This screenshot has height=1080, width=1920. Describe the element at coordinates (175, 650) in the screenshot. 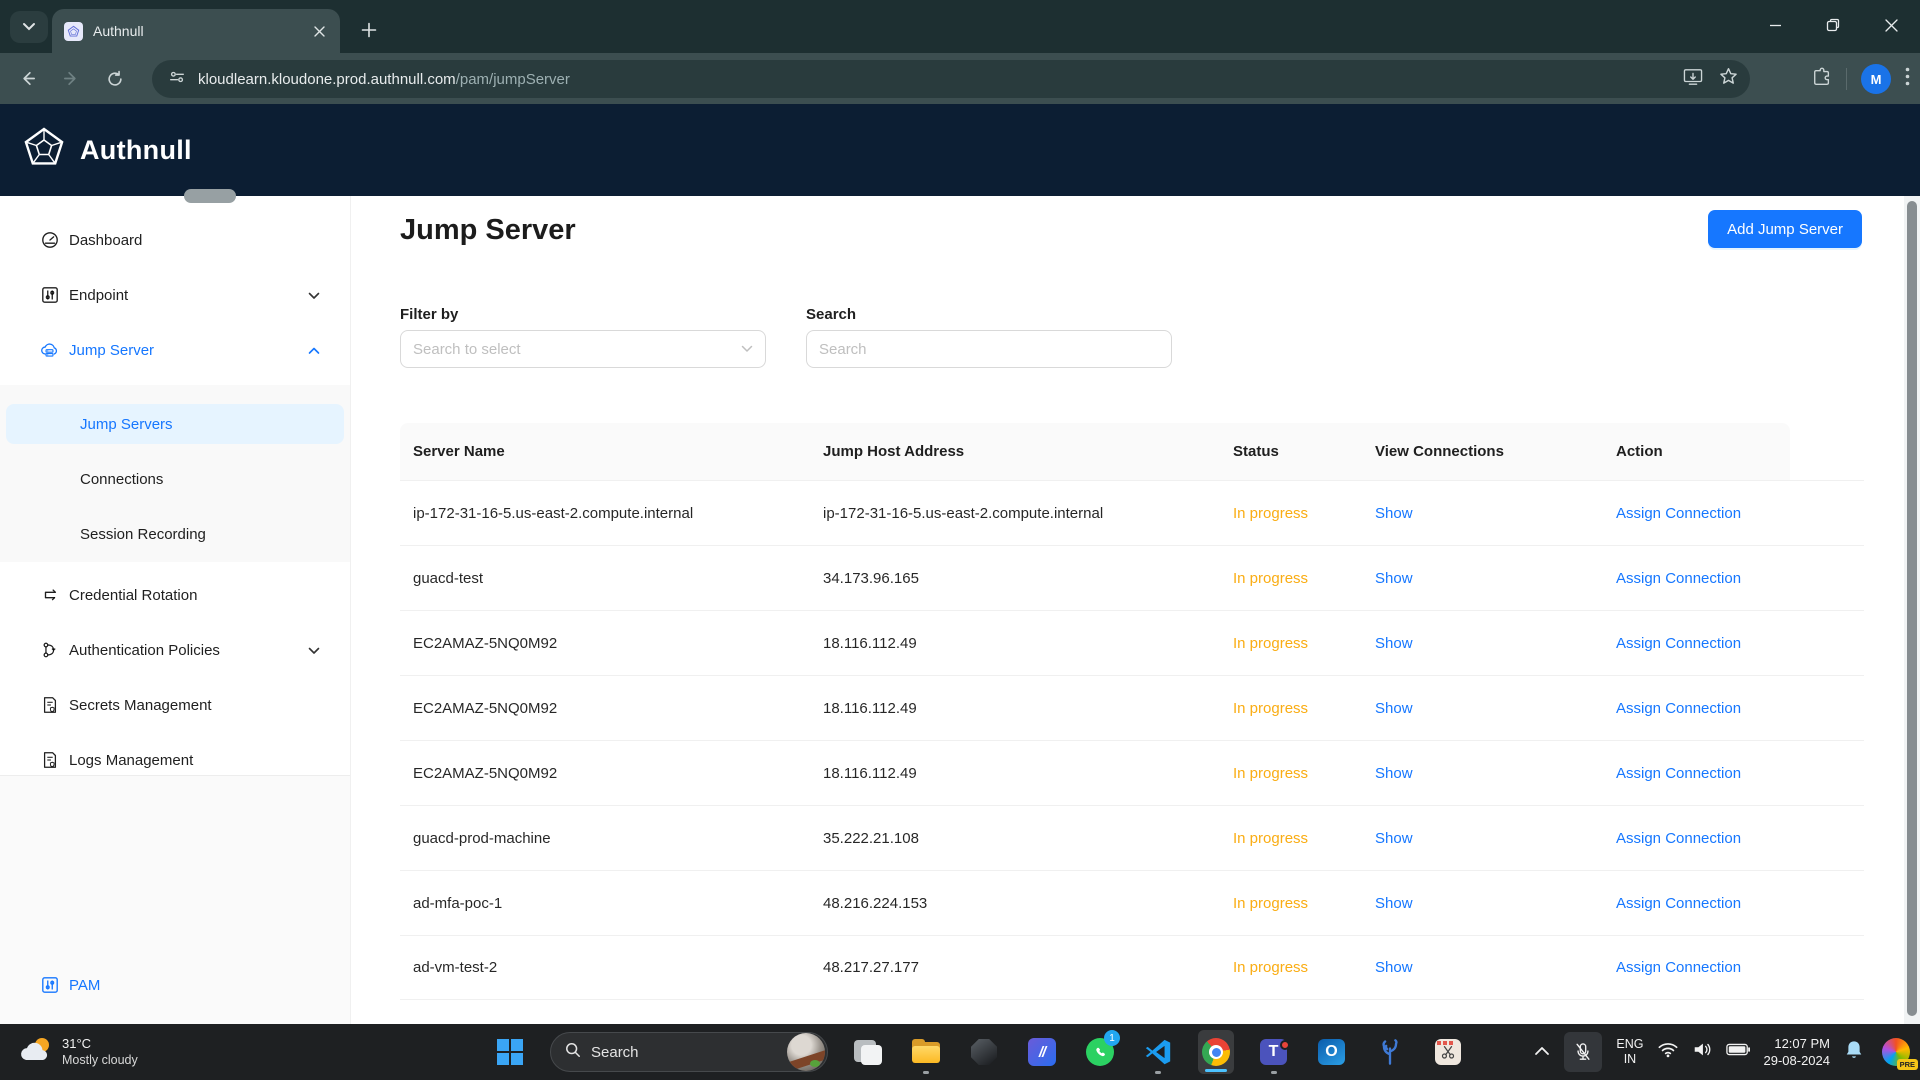

I see `sidebar-item-authentication-policies: Authentication Policies` at that location.